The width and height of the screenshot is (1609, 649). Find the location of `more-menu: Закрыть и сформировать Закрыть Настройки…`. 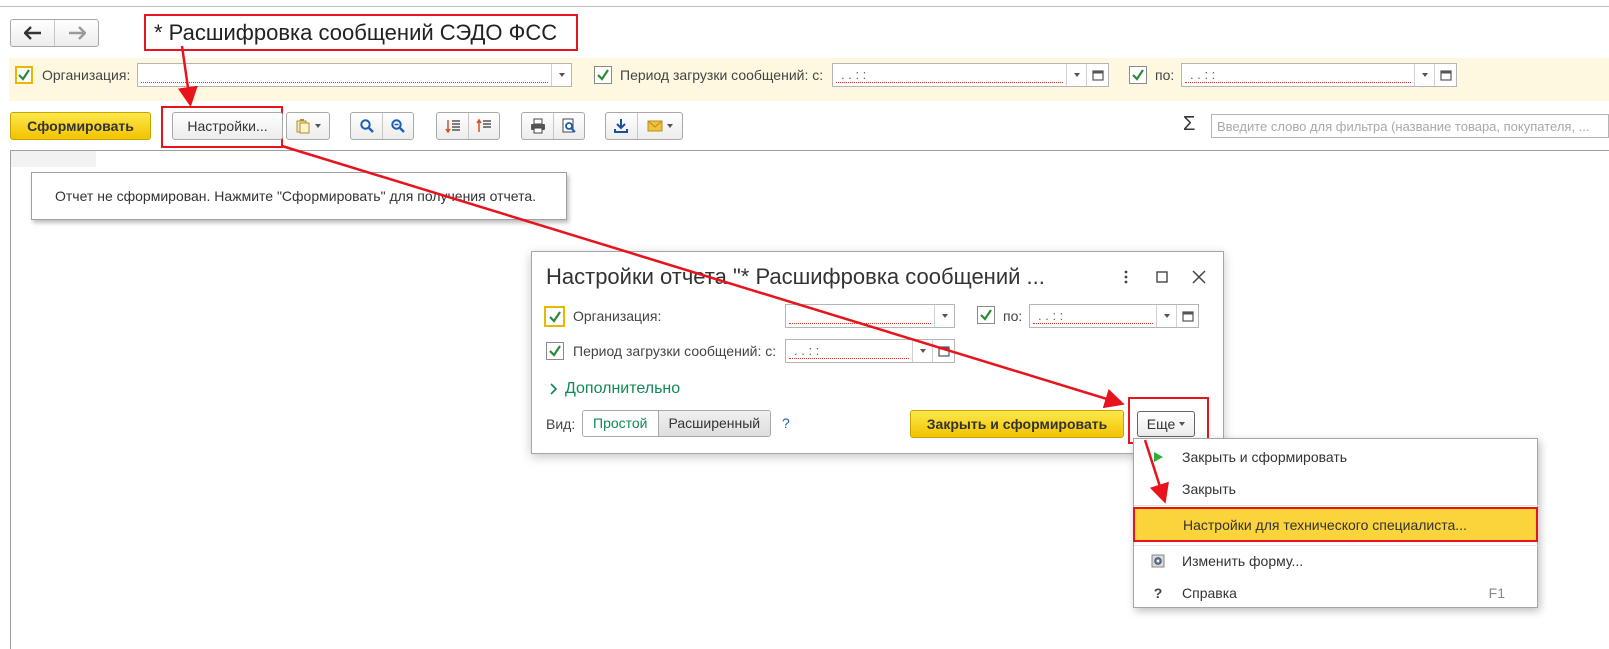

more-menu: Закрыть и сформировать Закрыть Настройки… is located at coordinates (1336, 523).